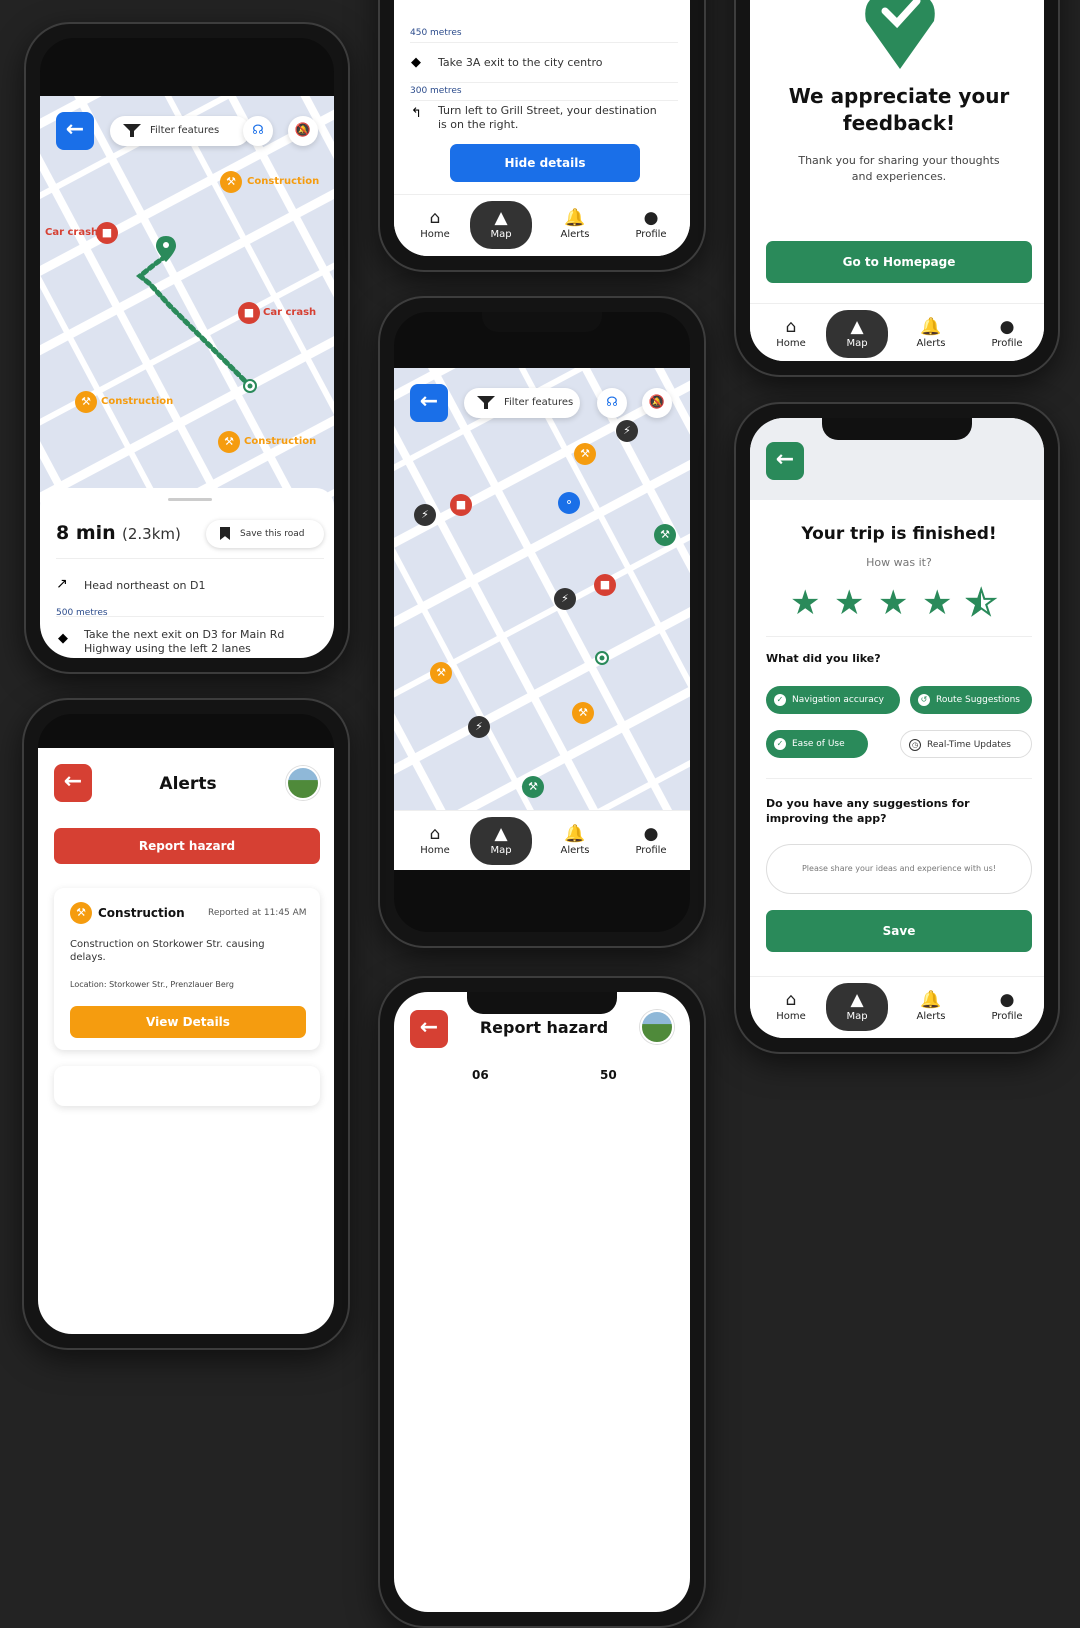 The width and height of the screenshot is (1080, 1628). What do you see at coordinates (486, 402) in the screenshot?
I see `filter-icon` at bounding box center [486, 402].